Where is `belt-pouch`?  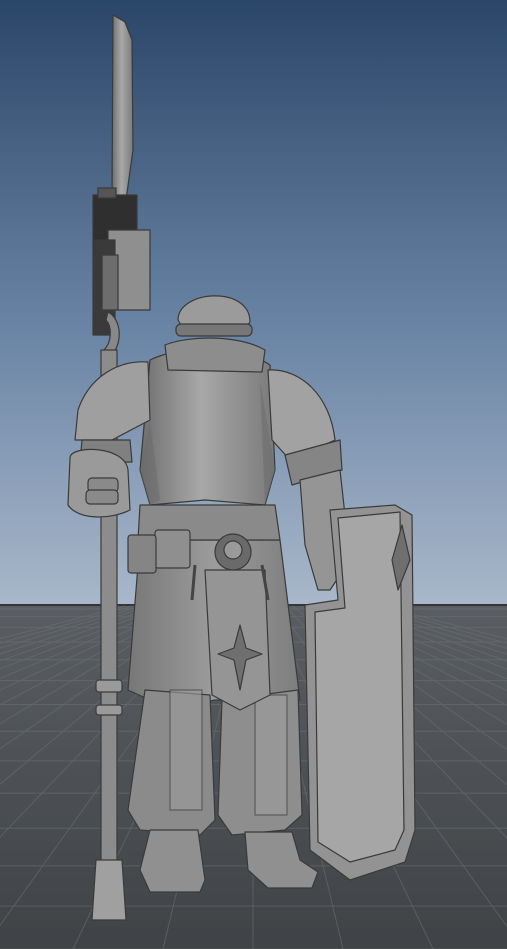
belt-pouch is located at coordinates (172, 549).